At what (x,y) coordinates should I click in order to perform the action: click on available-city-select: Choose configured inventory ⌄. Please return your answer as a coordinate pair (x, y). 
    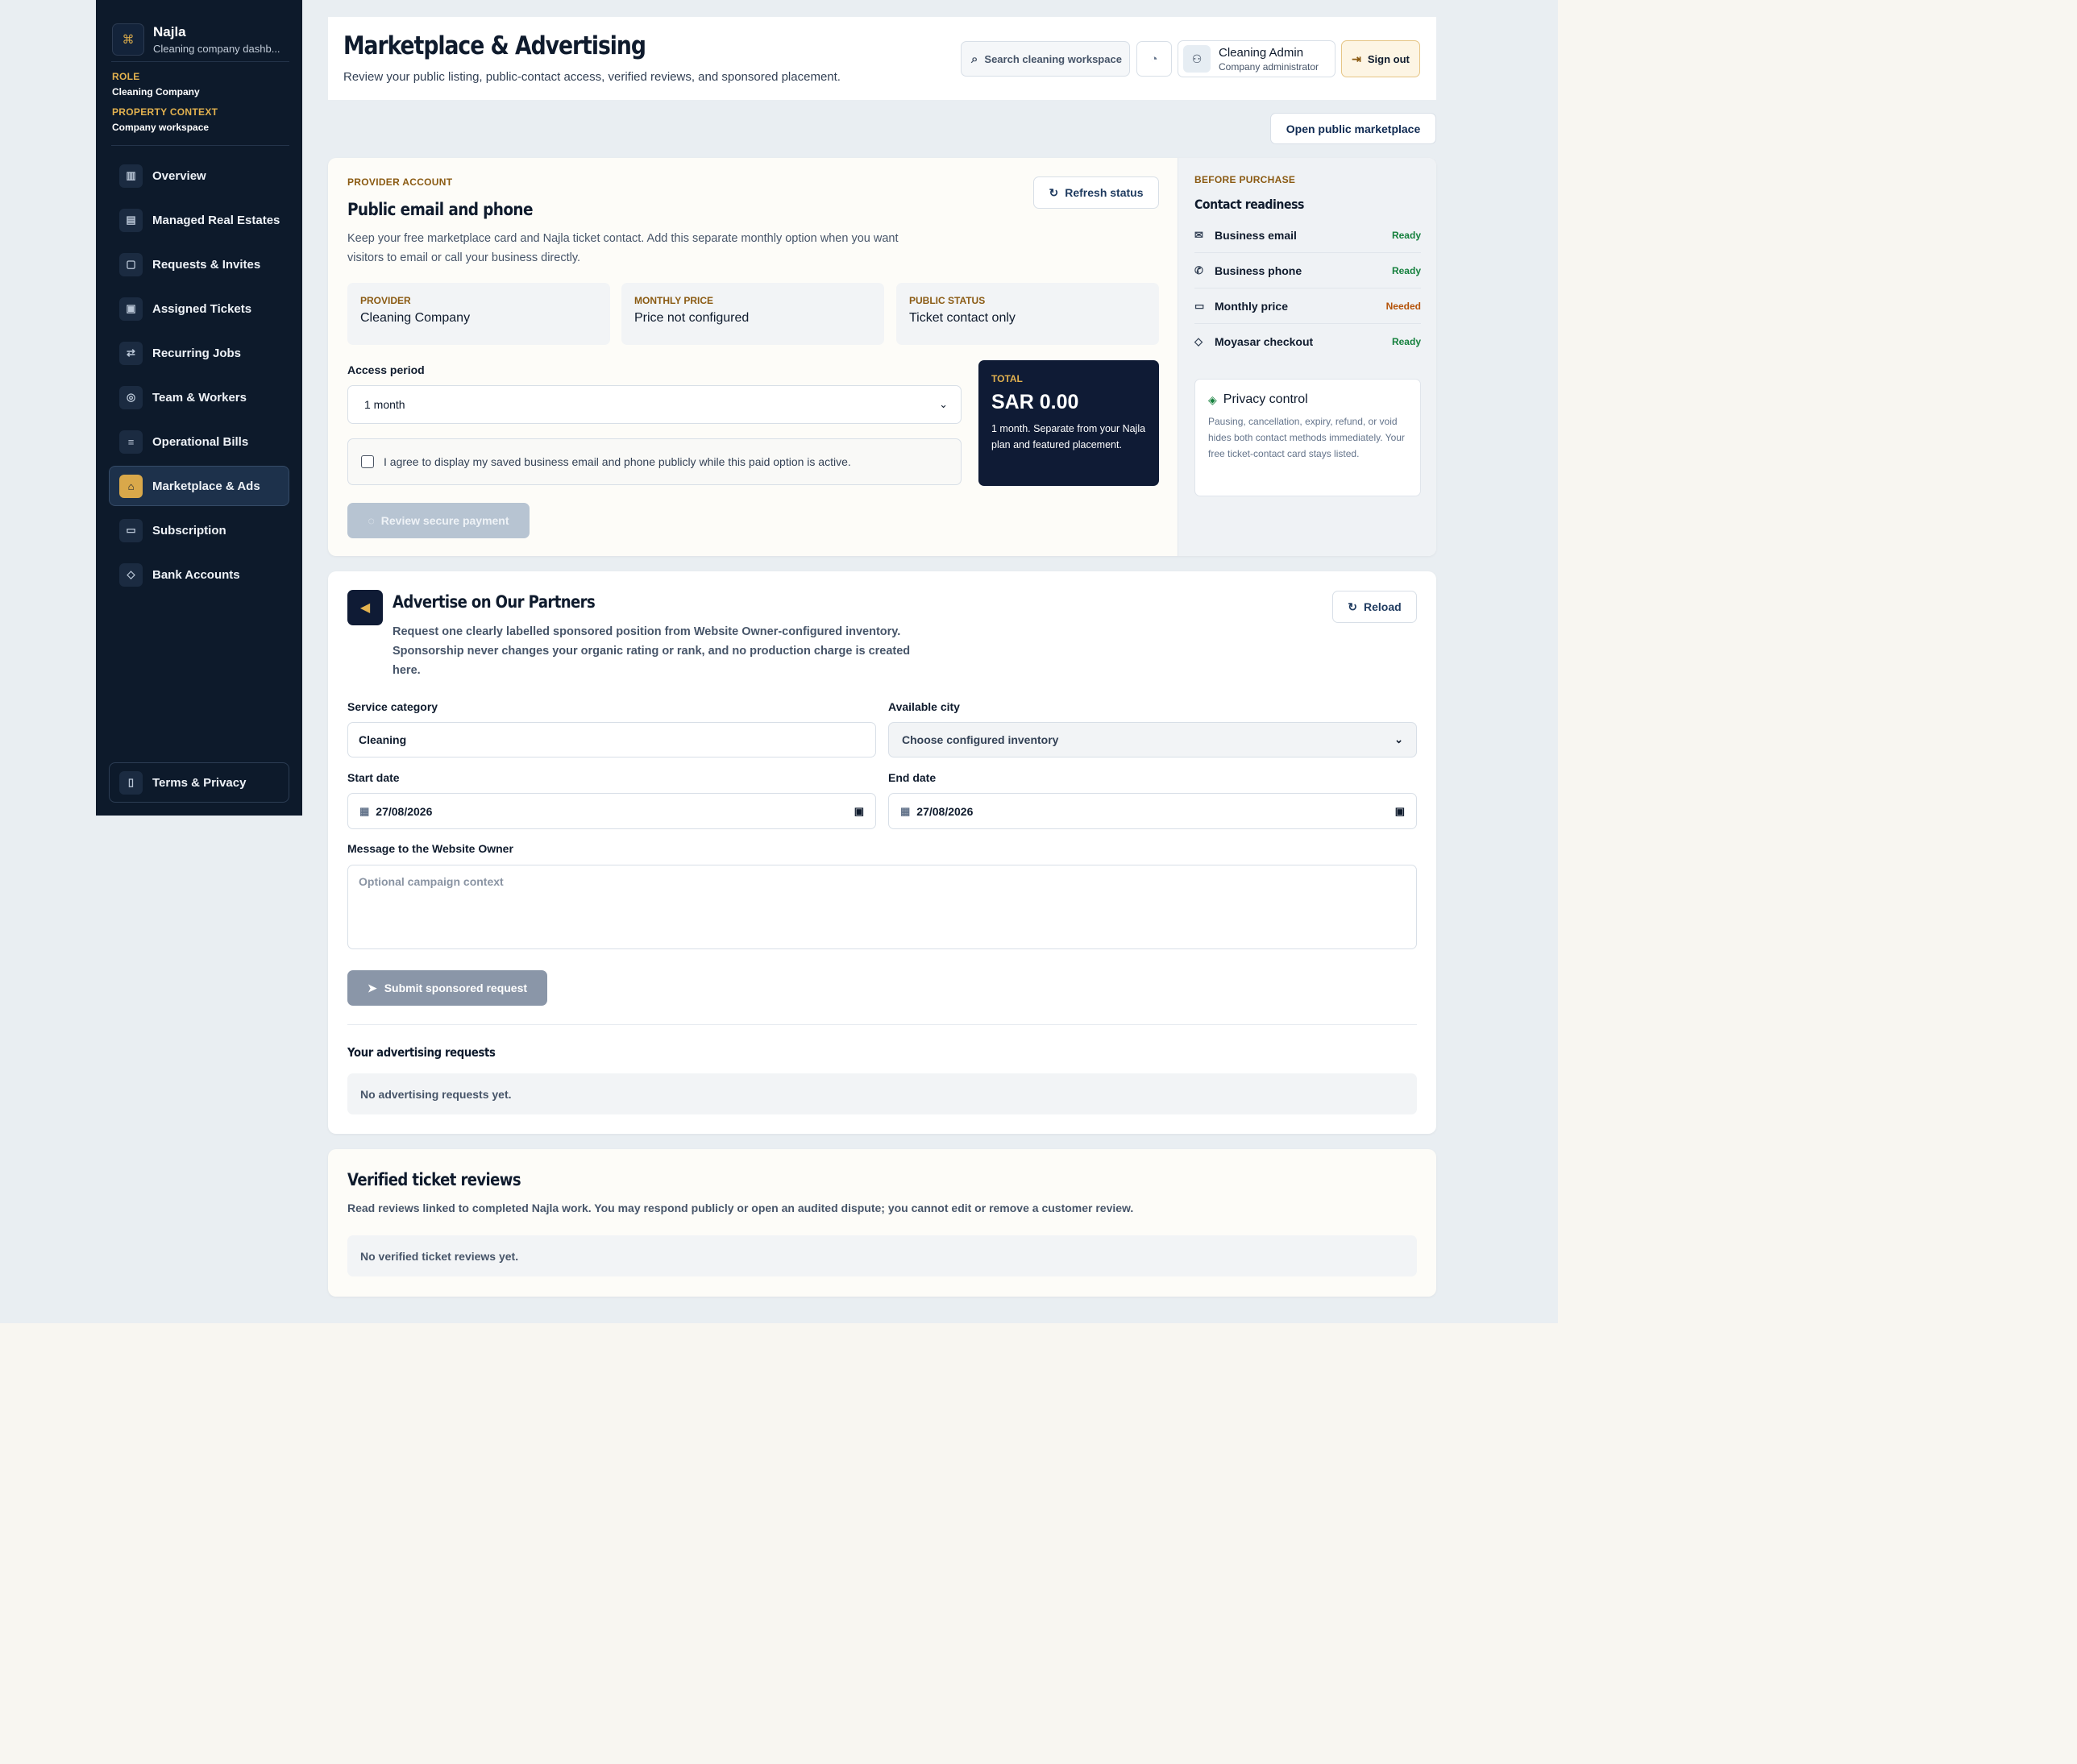
    Looking at the image, I should click on (1152, 740).